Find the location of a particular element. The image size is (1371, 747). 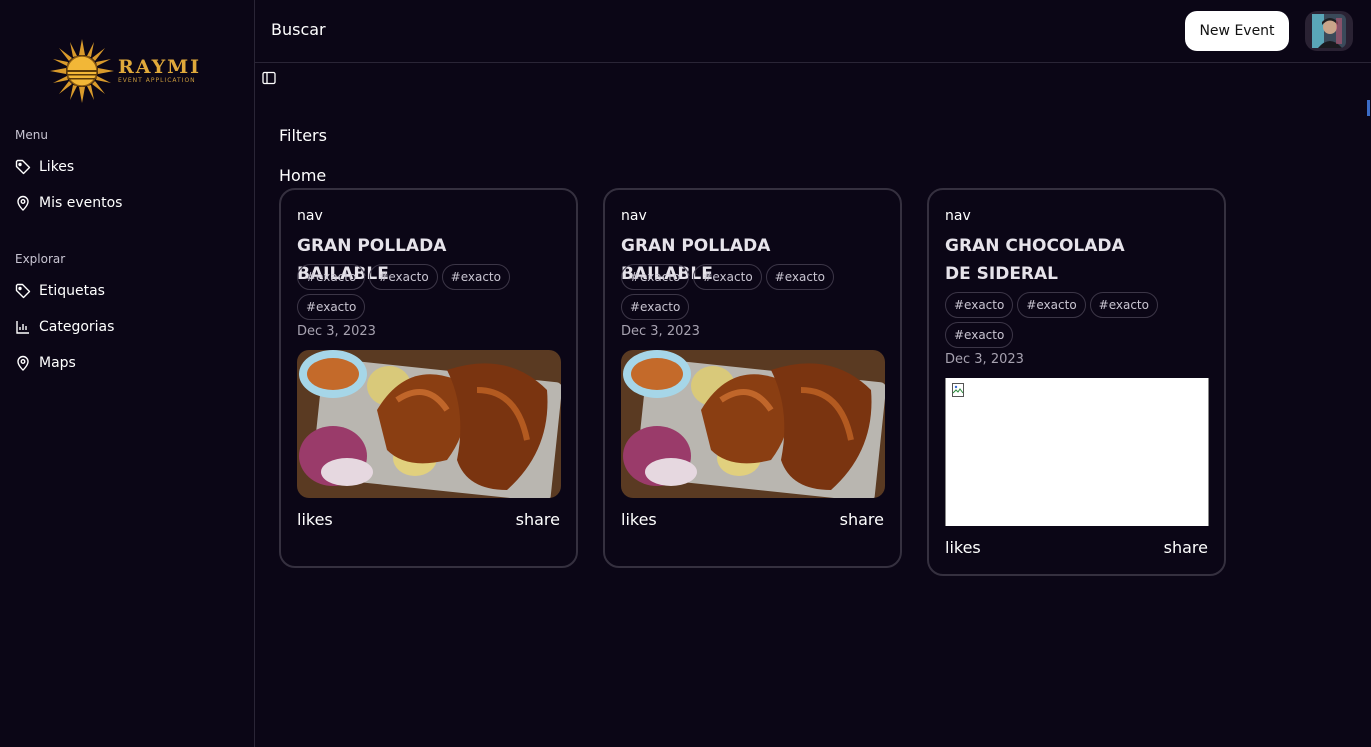

menu-section-label: Menu is located at coordinates (31, 135).